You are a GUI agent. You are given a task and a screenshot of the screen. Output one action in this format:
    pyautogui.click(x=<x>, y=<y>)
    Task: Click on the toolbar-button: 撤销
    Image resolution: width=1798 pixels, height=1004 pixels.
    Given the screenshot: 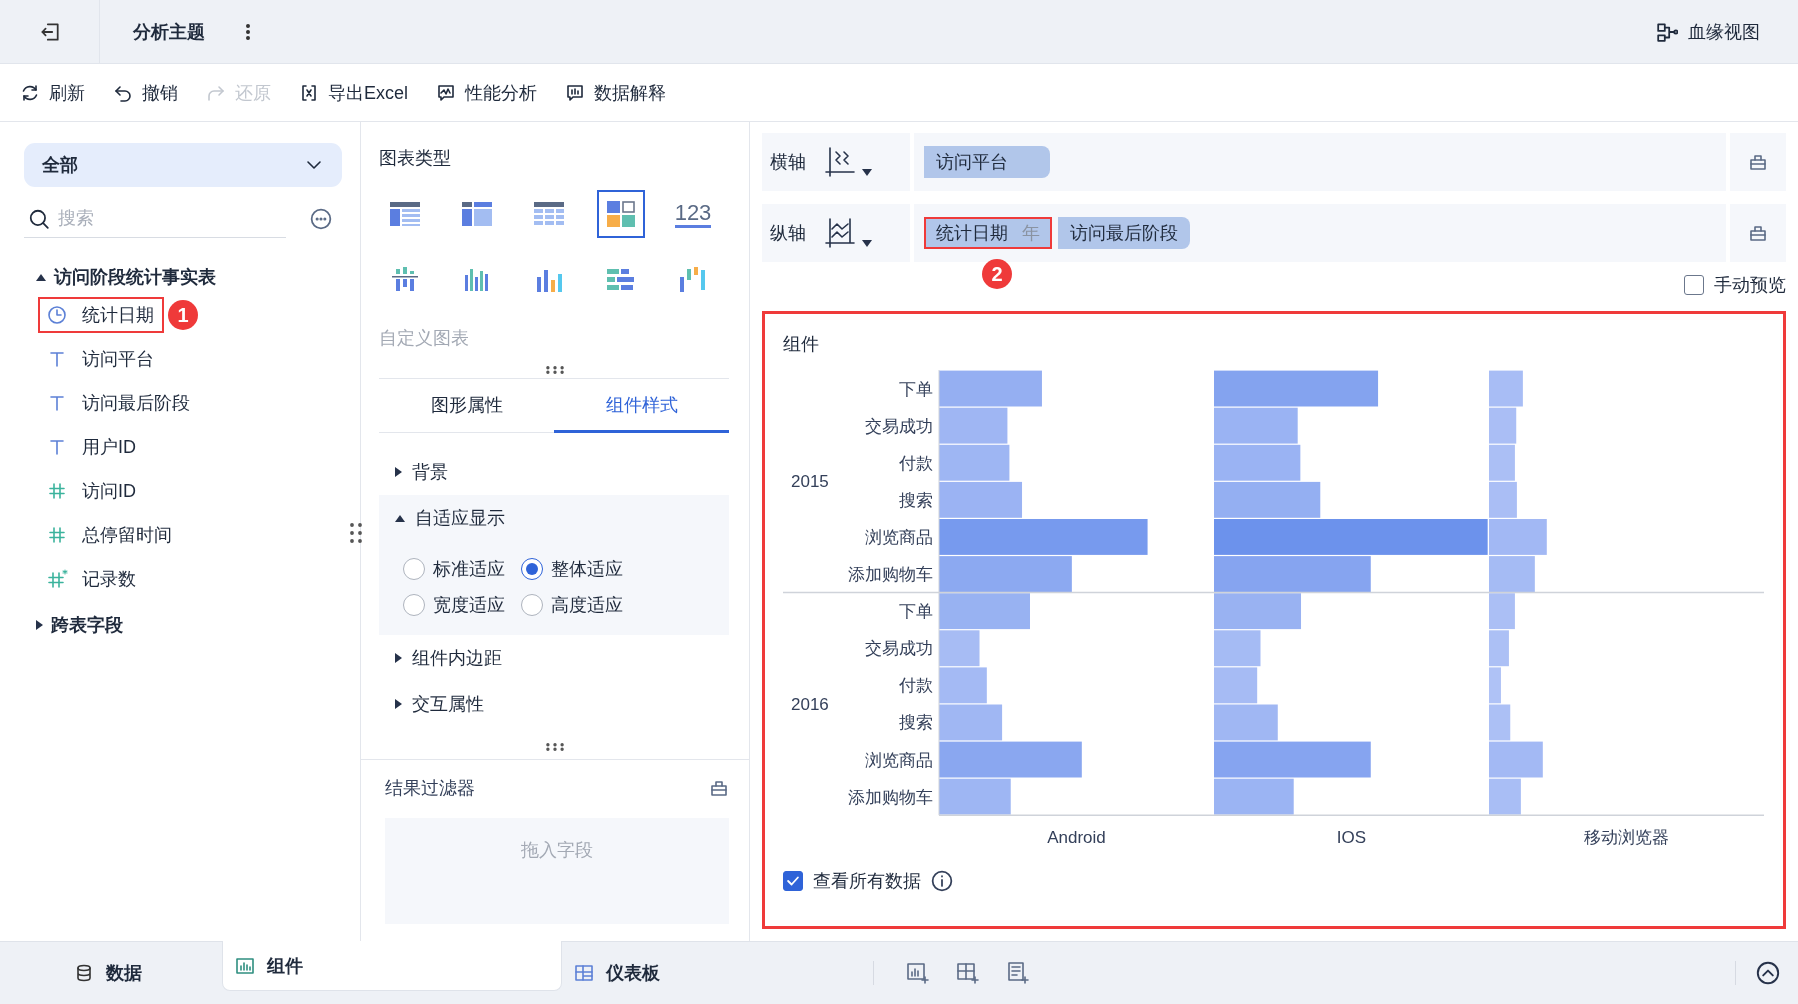 What is the action you would take?
    pyautogui.click(x=145, y=92)
    